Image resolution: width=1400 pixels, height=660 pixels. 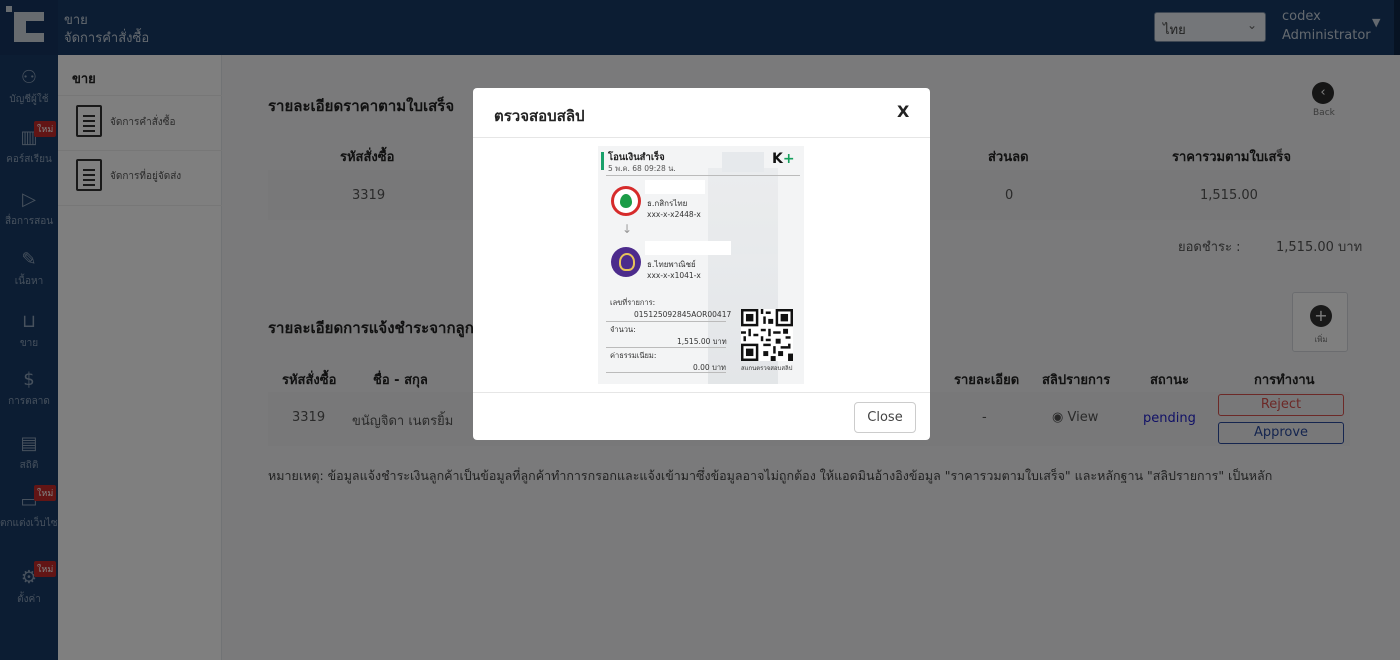 What do you see at coordinates (788, 159) in the screenshot?
I see `kplus-logo-plus: +` at bounding box center [788, 159].